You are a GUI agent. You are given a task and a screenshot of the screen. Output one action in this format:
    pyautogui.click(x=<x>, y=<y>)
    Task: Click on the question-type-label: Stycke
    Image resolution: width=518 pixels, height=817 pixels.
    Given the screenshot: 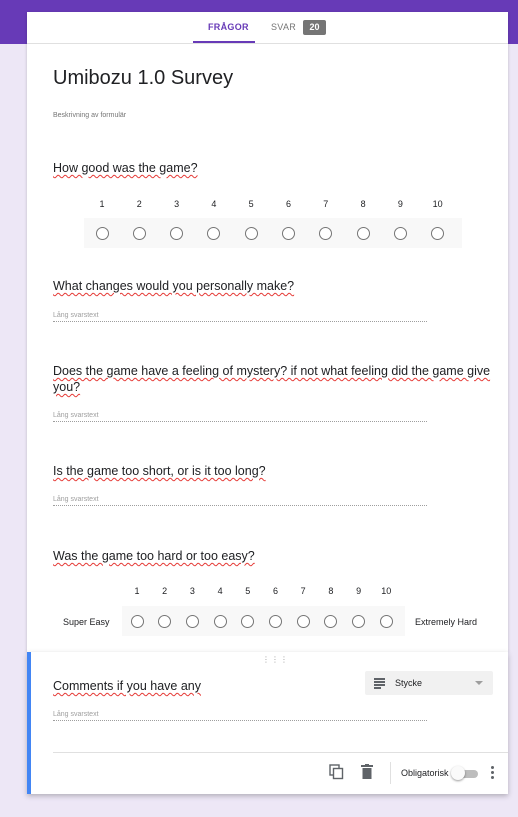 What is the action you would take?
    pyautogui.click(x=409, y=683)
    